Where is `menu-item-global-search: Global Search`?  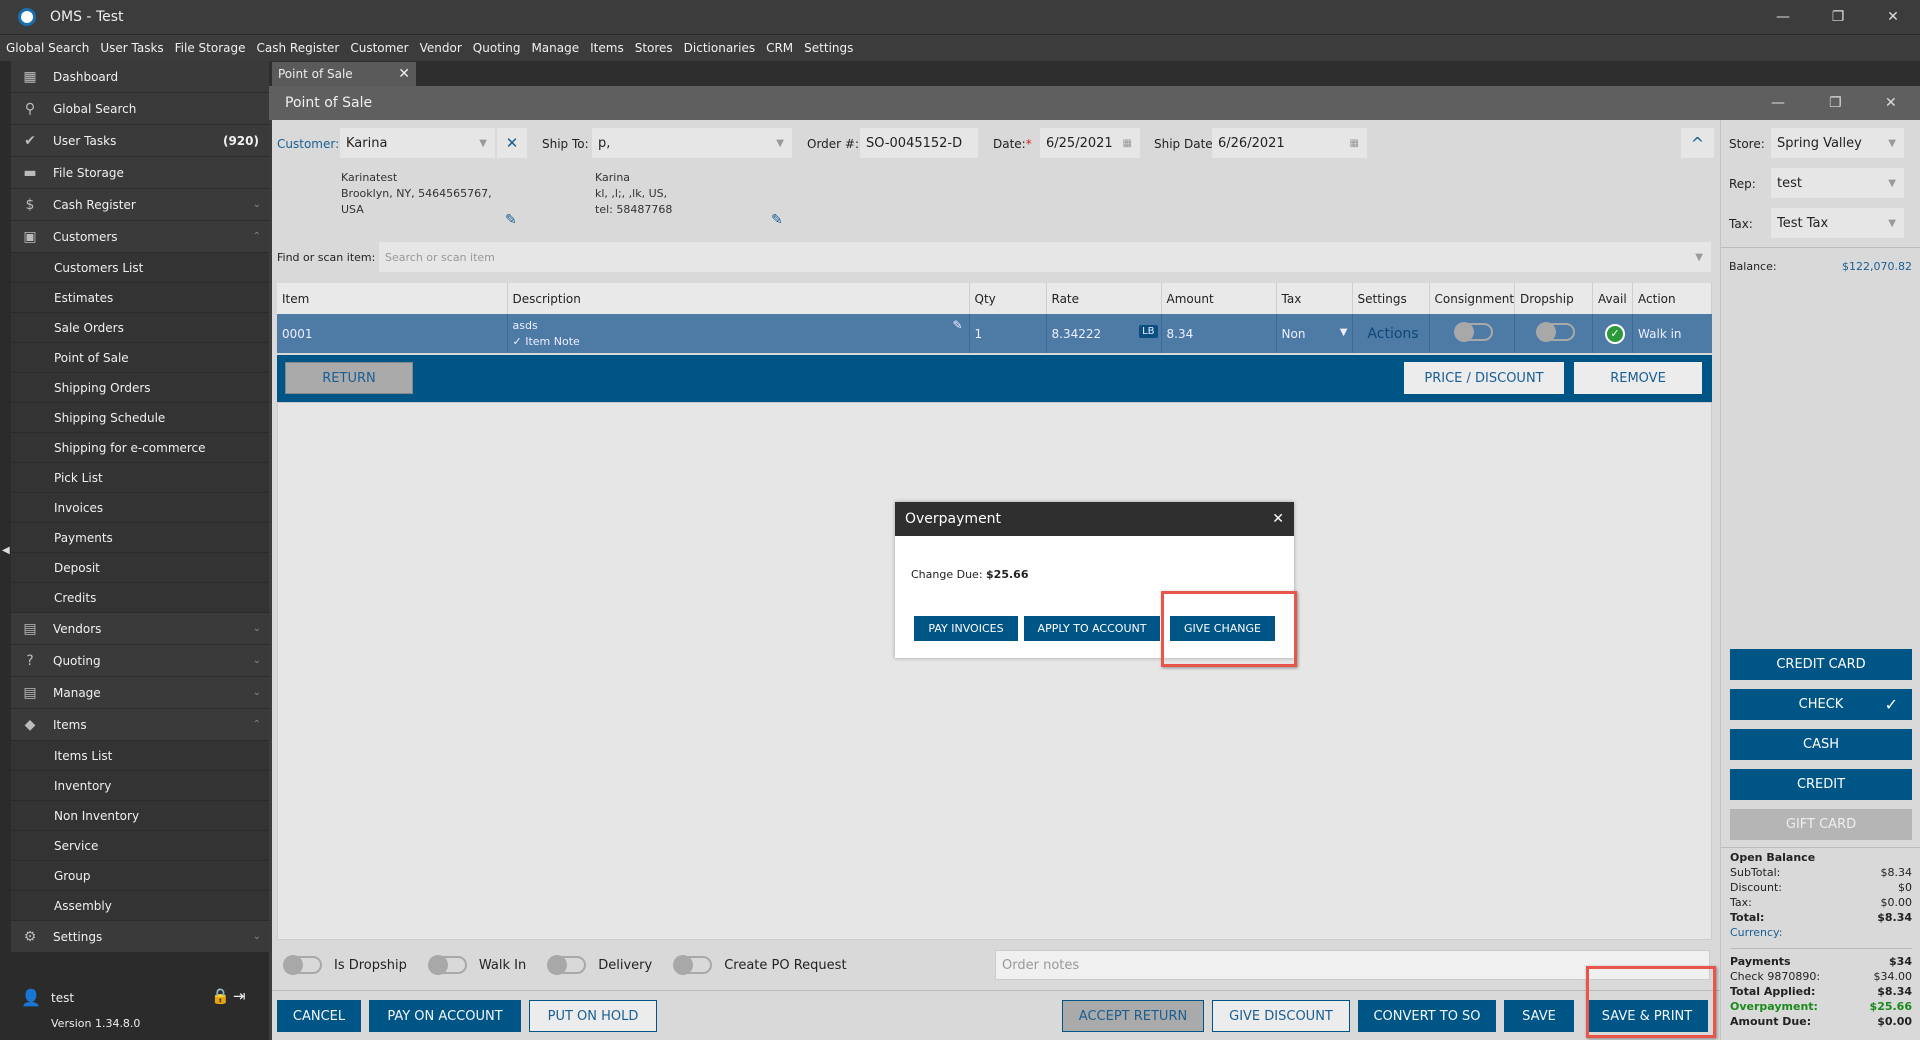
menu-item-global-search: Global Search is located at coordinates (47, 48).